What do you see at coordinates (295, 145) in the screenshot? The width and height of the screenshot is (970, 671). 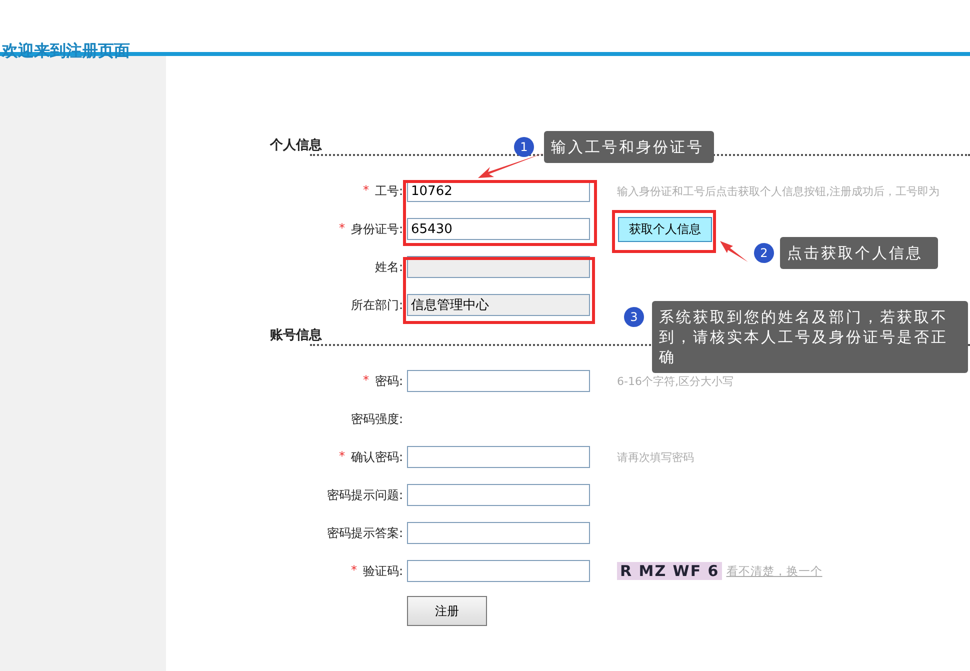 I see `section-title: 个人信息` at bounding box center [295, 145].